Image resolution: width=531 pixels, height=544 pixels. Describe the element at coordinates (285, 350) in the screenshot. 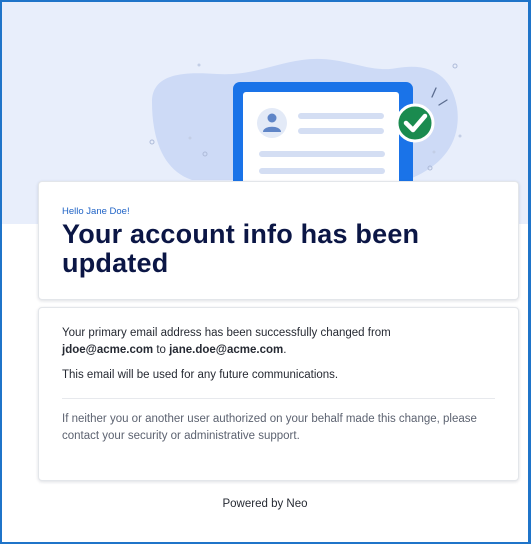

I see `message-end-punct: .` at that location.